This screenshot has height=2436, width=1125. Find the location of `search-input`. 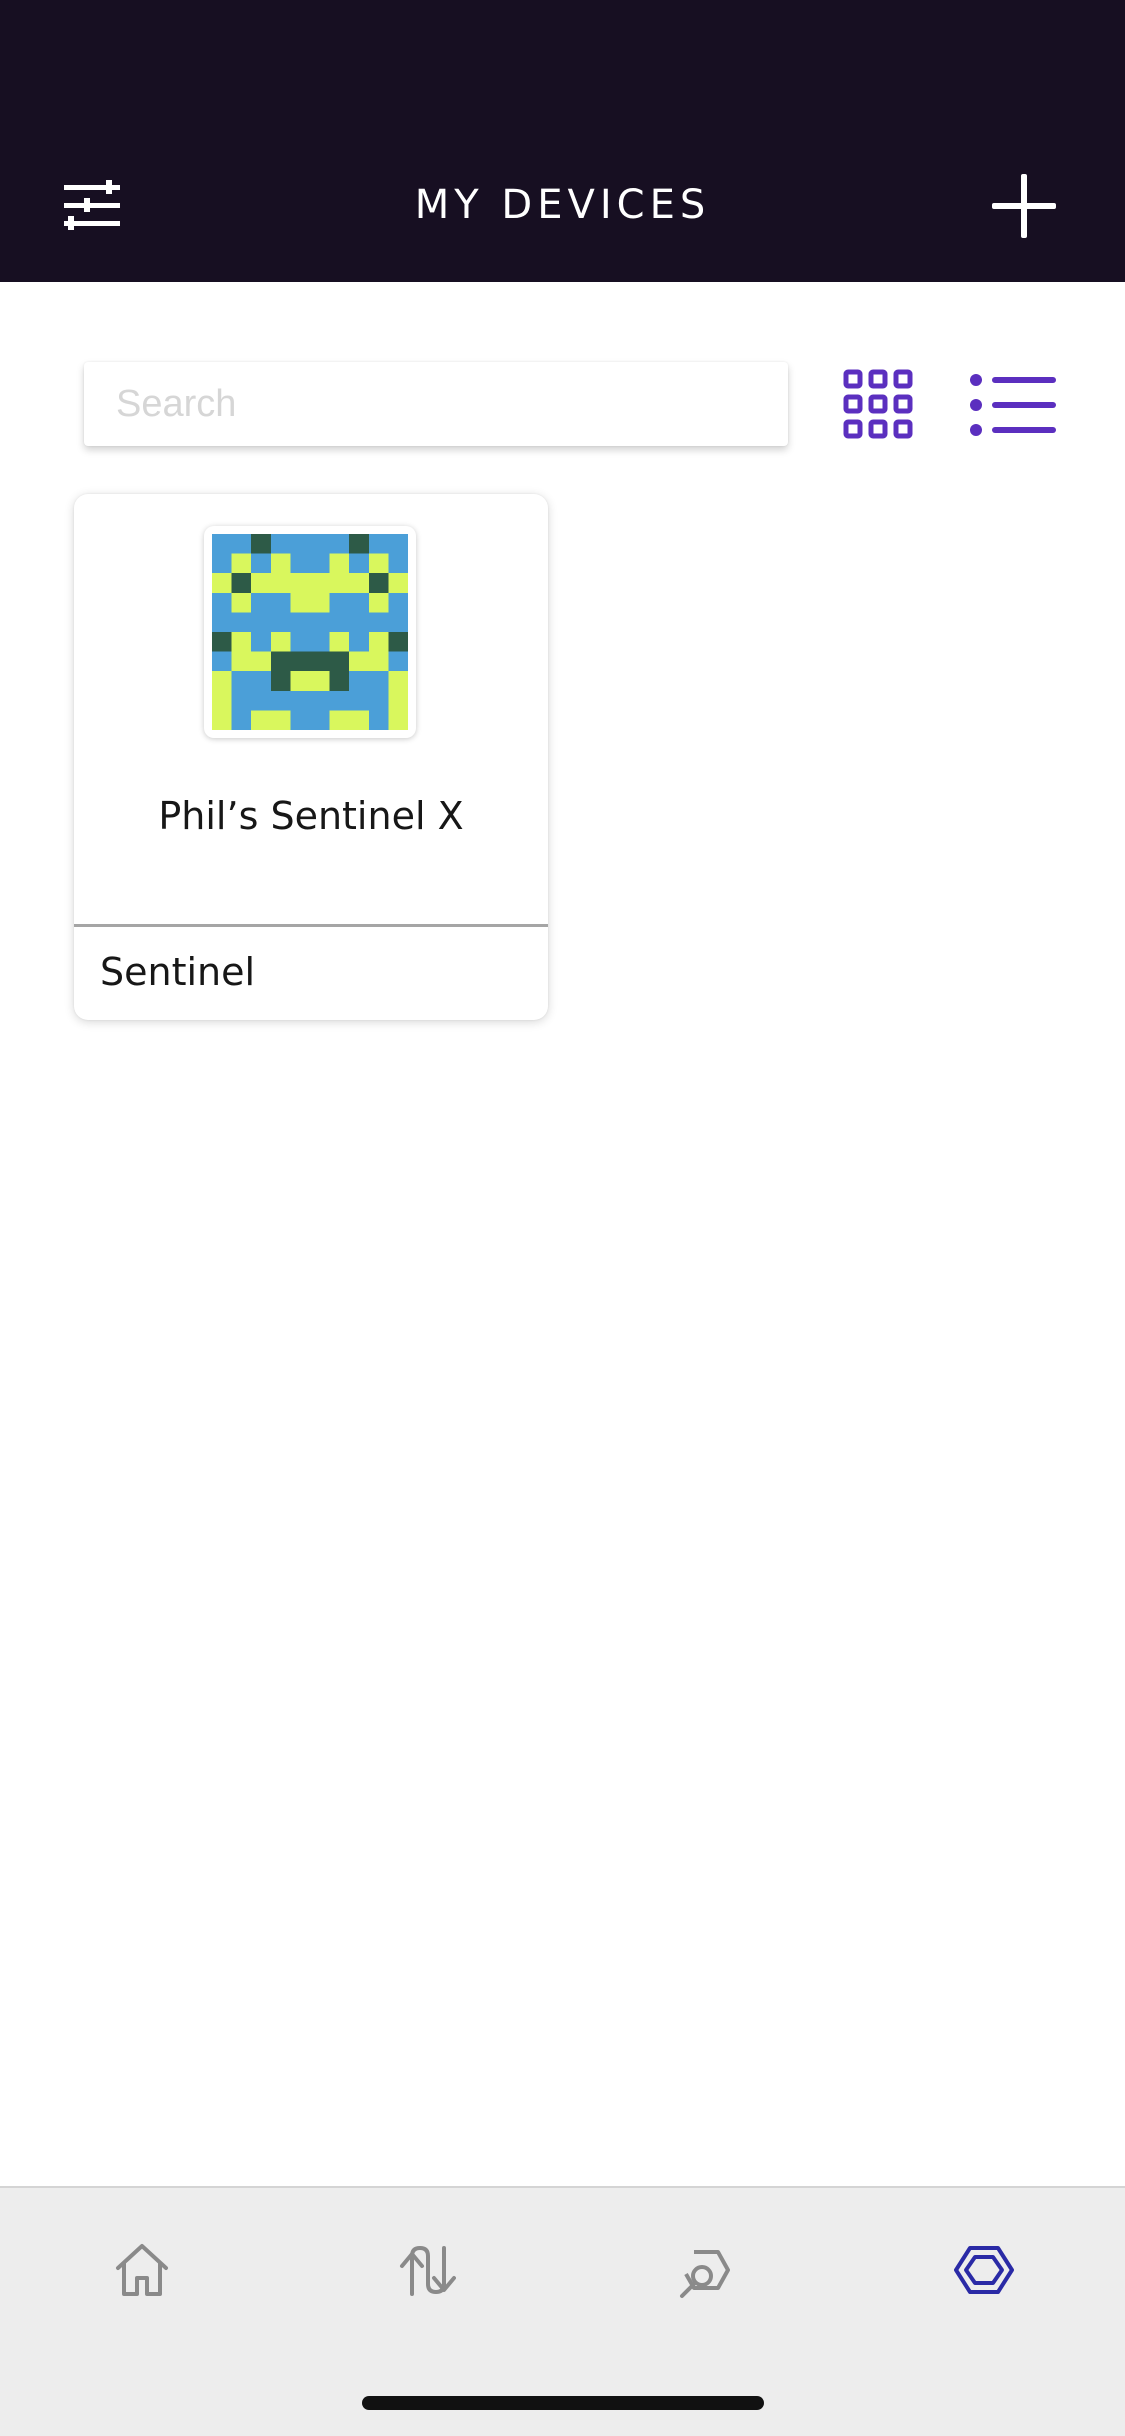

search-input is located at coordinates (436, 404).